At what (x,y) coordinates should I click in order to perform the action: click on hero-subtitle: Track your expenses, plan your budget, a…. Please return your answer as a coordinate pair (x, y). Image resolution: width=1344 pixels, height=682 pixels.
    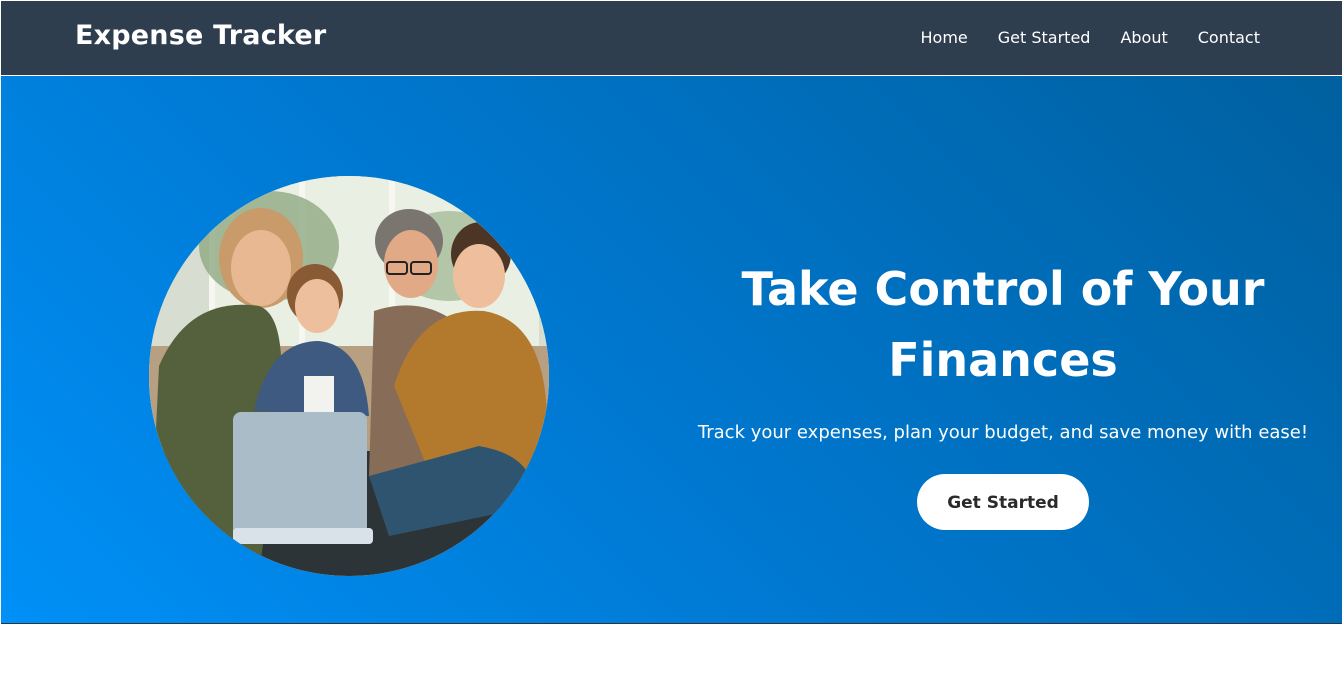
    Looking at the image, I should click on (1003, 432).